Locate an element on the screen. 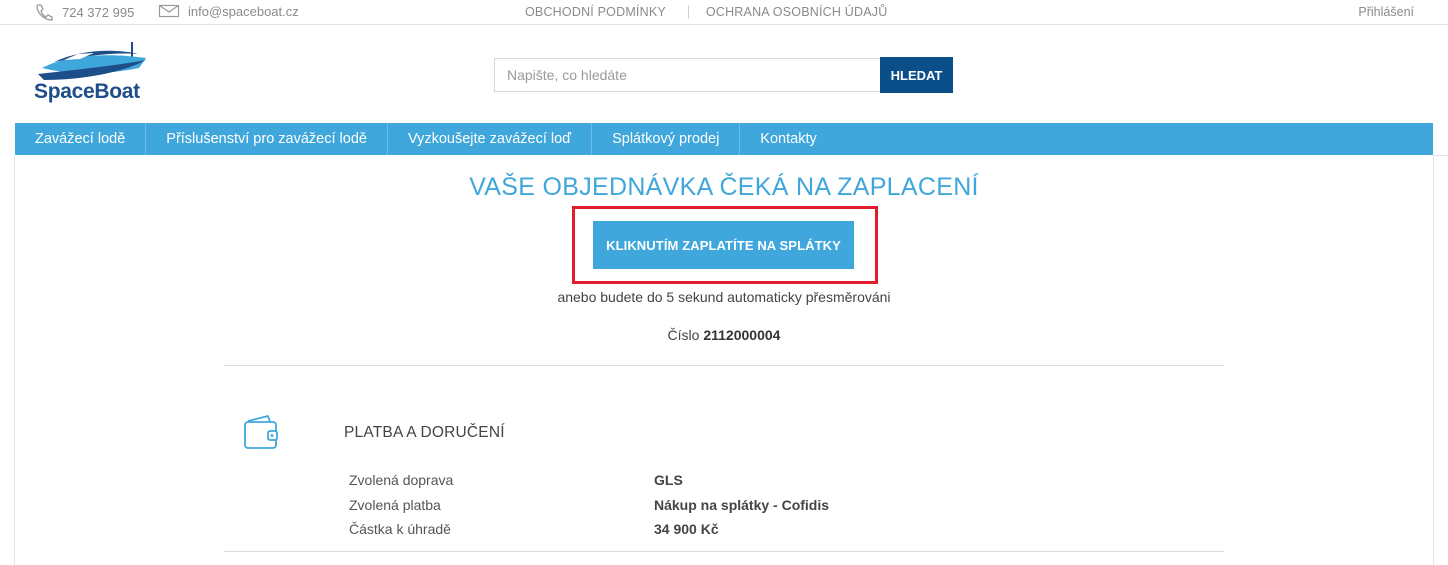  pay-installments-button: KLIKNUTÍM ZAPLATÍTE NA SPLÁTKY is located at coordinates (723, 245).